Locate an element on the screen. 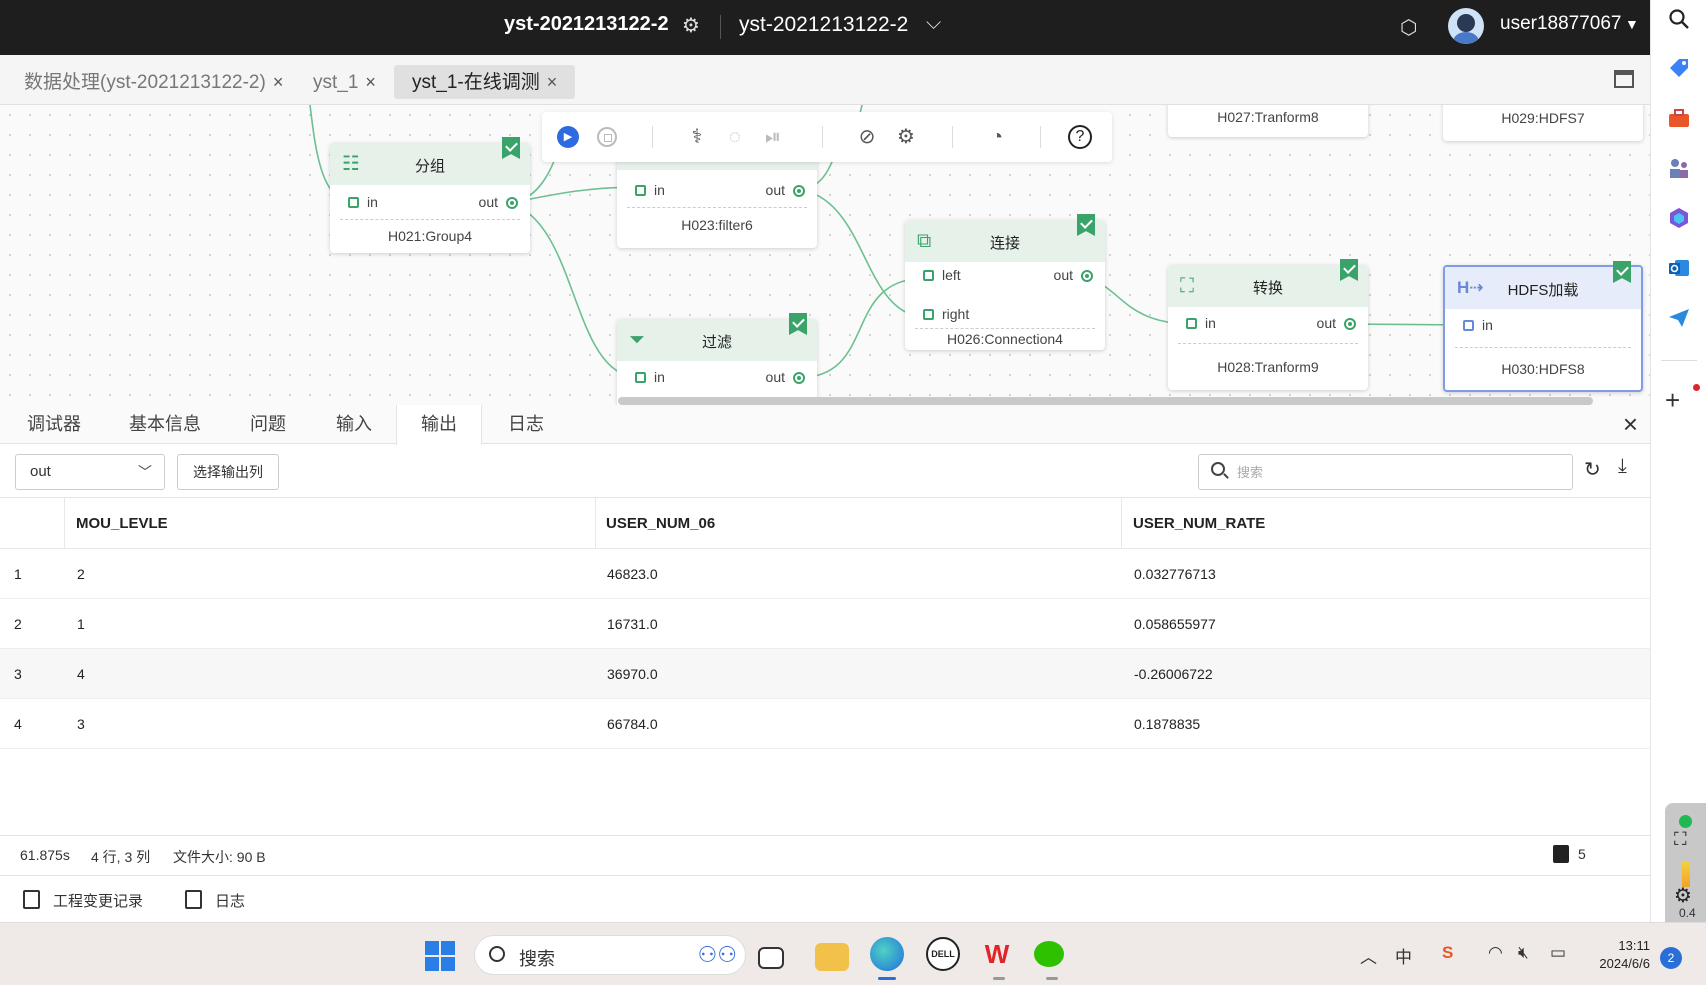 This screenshot has height=985, width=1706. tab-yst-1: yst_1 × is located at coordinates (344, 82).